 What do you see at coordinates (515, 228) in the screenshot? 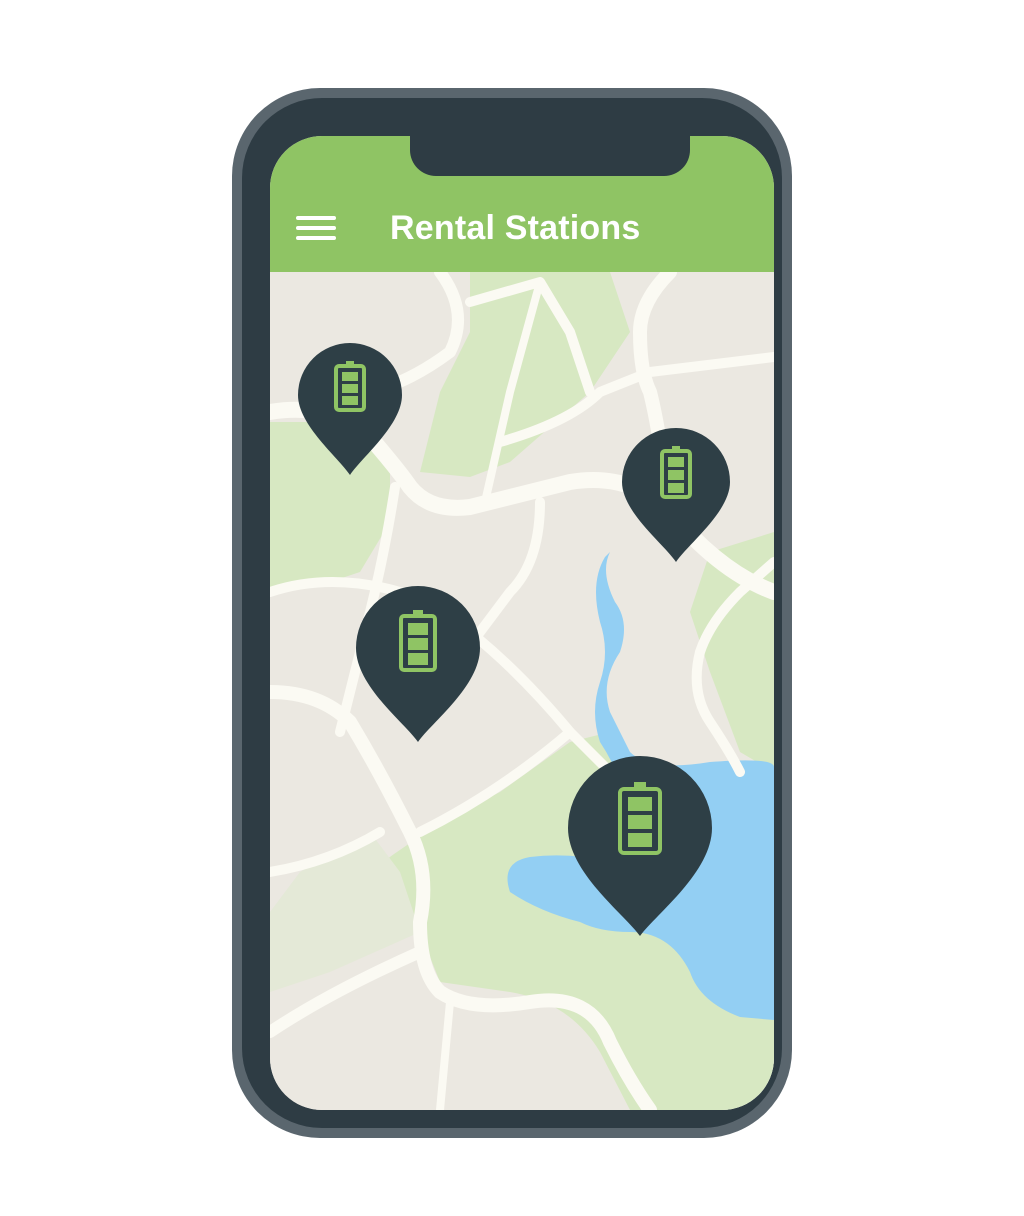
I see `page-title: Rental Stations` at bounding box center [515, 228].